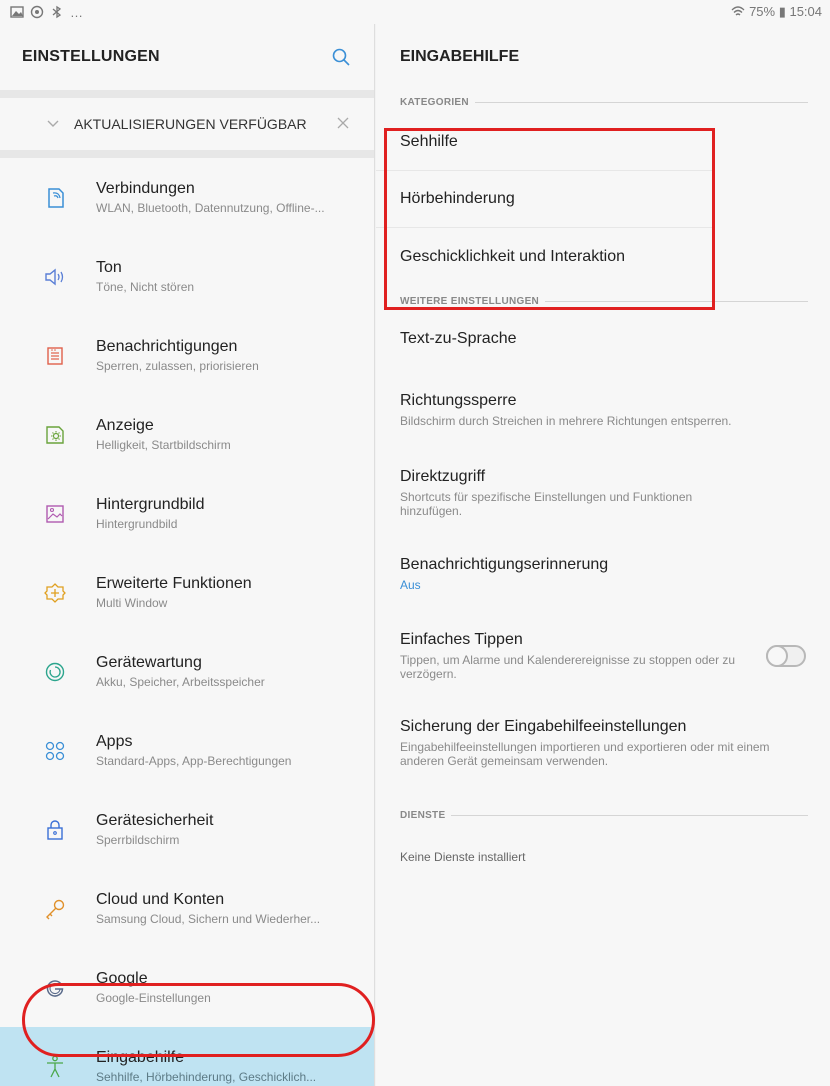 The width and height of the screenshot is (830, 1086). I want to click on sidebar-item-label: Google, so click(122, 978).